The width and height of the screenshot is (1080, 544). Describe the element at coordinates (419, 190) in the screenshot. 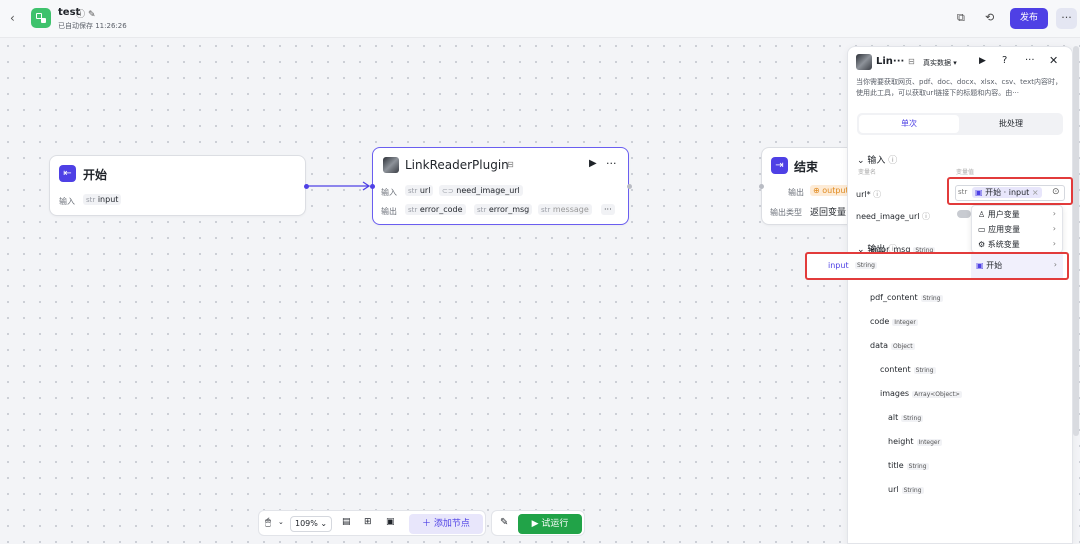

I see `plugin-in-url: str url` at that location.